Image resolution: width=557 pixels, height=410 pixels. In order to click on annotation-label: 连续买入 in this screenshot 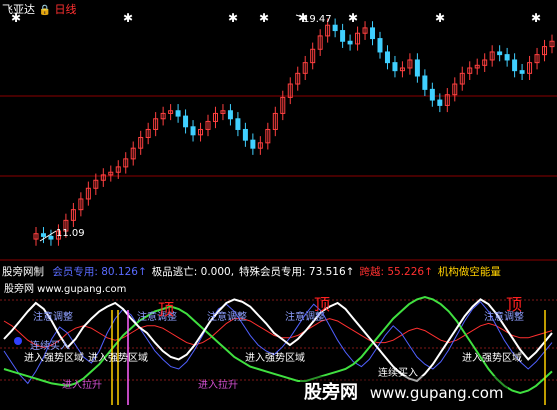, I will do `click(50, 346)`.